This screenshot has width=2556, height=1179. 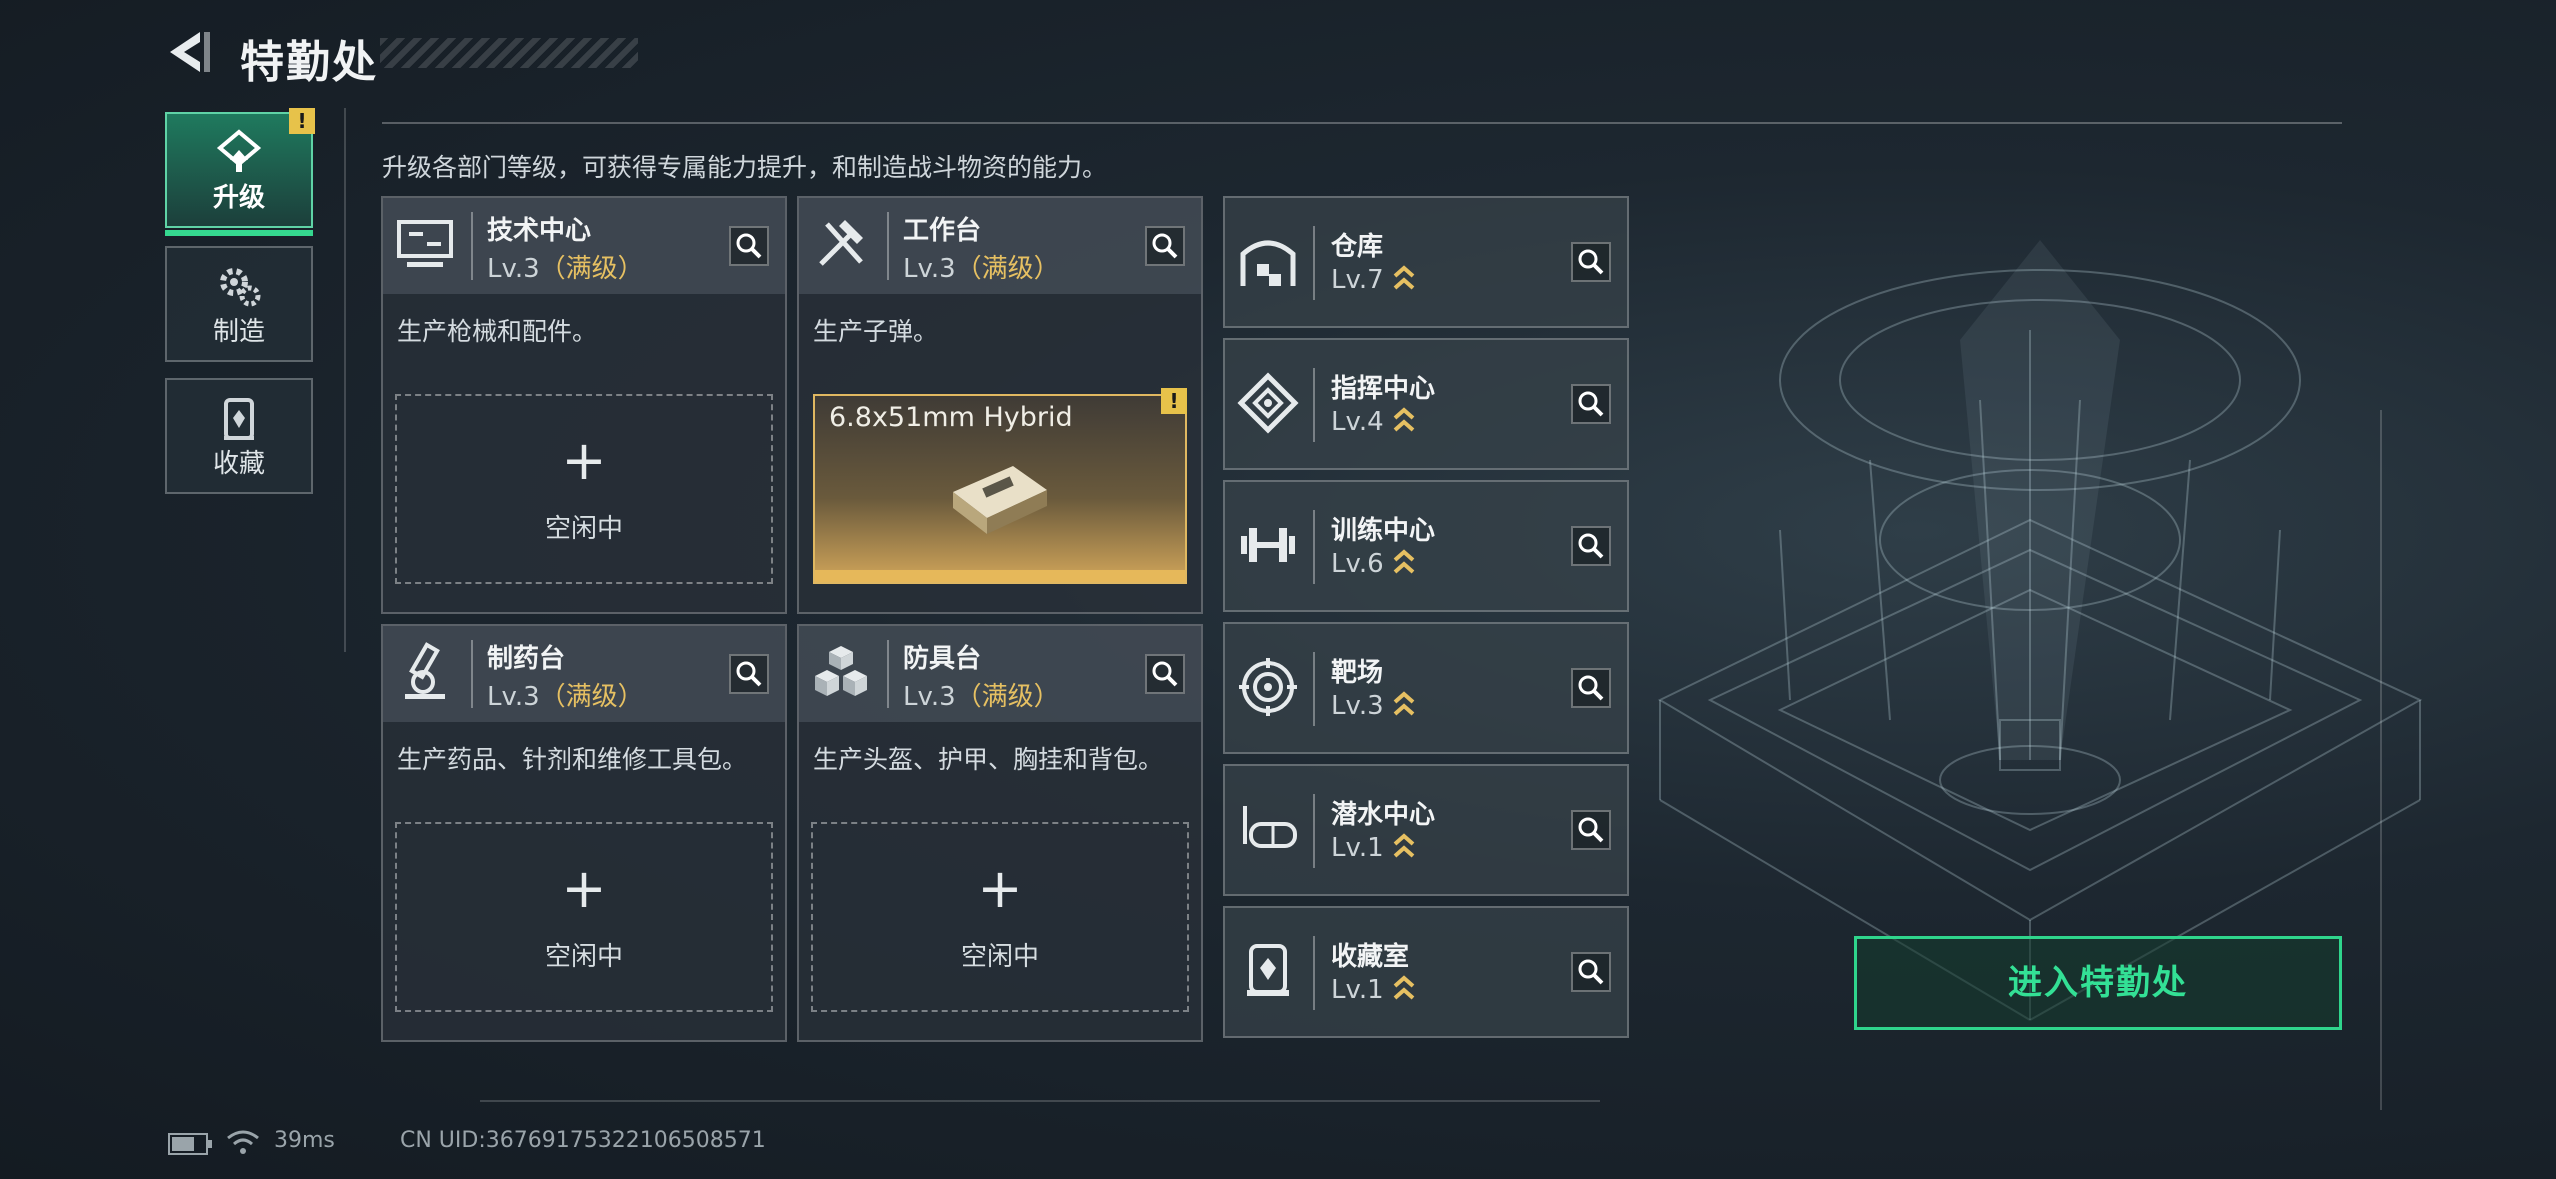 What do you see at coordinates (1373, 563) in the screenshot?
I see `facility-level: Lv.6` at bounding box center [1373, 563].